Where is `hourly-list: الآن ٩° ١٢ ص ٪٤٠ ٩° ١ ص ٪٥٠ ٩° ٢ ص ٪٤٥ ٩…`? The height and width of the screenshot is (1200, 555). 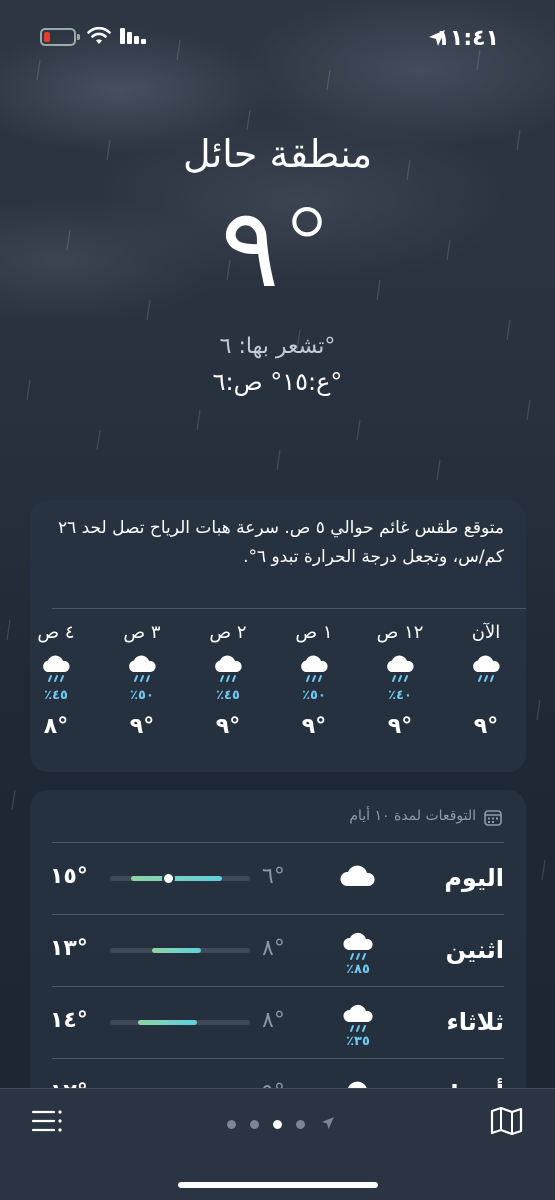
hourly-list: الآن ٩° ١٢ ص ٪٤٠ ٩° ١ ص ٪٥٠ ٩° ٢ ص ٪٤٥ ٩… is located at coordinates (278, 693).